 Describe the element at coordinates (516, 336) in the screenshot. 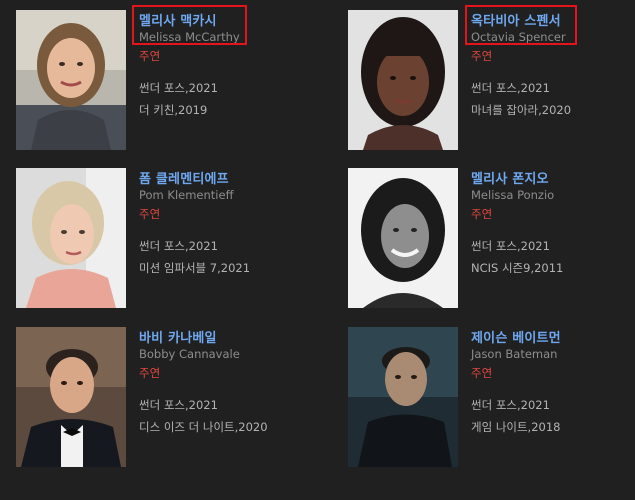

I see `actor-name-ko: 제이슨 베이트먼` at that location.